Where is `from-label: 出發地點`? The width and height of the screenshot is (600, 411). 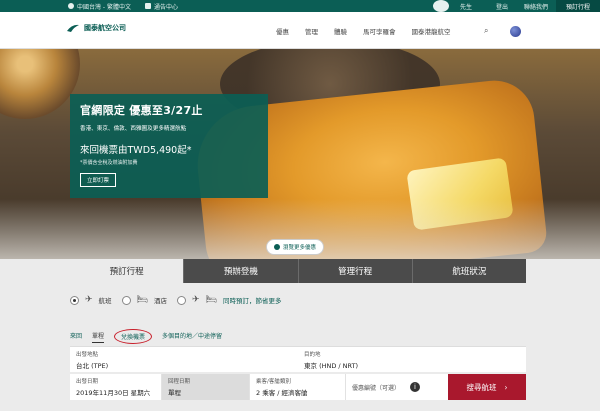 from-label: 出發地點 is located at coordinates (87, 355).